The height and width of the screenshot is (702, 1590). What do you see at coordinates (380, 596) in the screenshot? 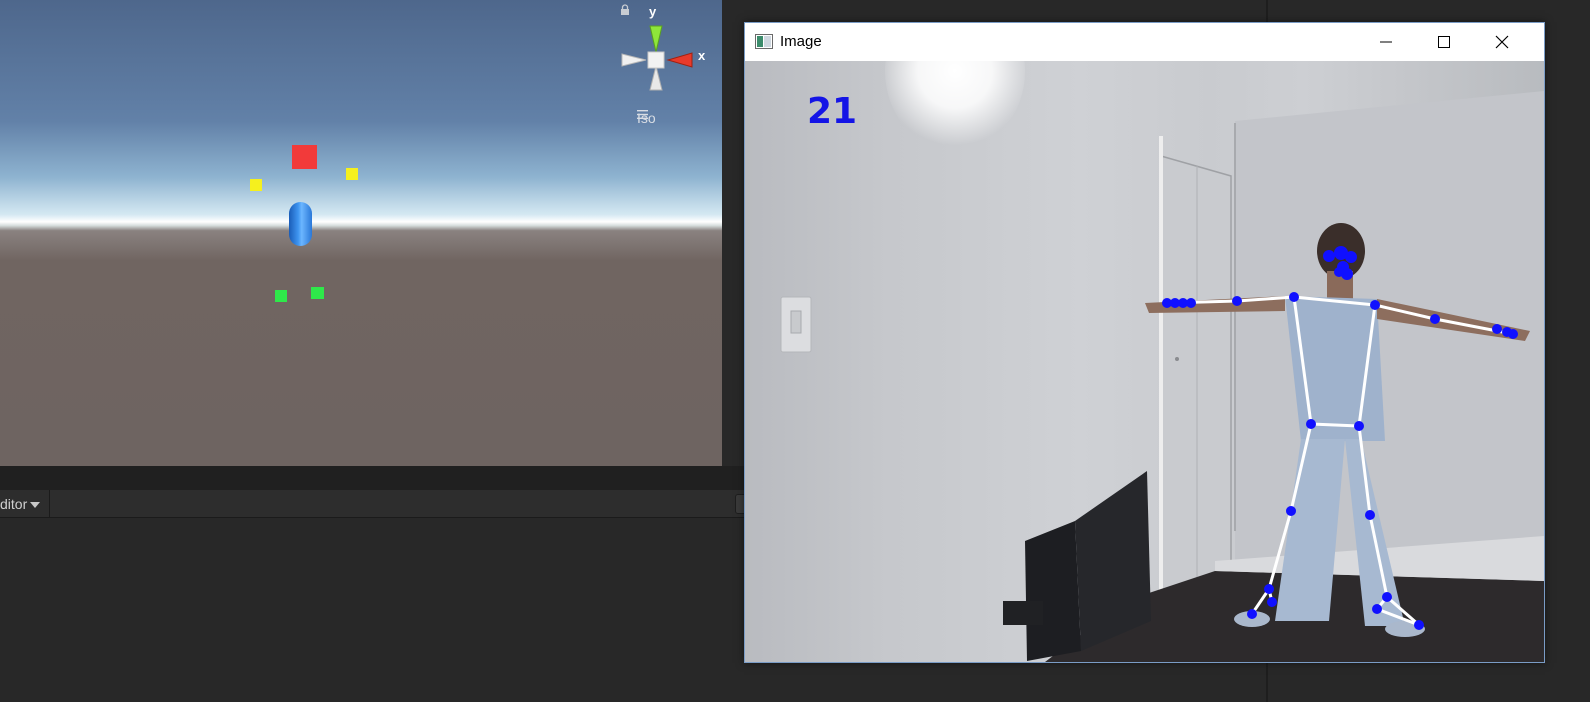
I see `bottom-panel: ditor` at bounding box center [380, 596].